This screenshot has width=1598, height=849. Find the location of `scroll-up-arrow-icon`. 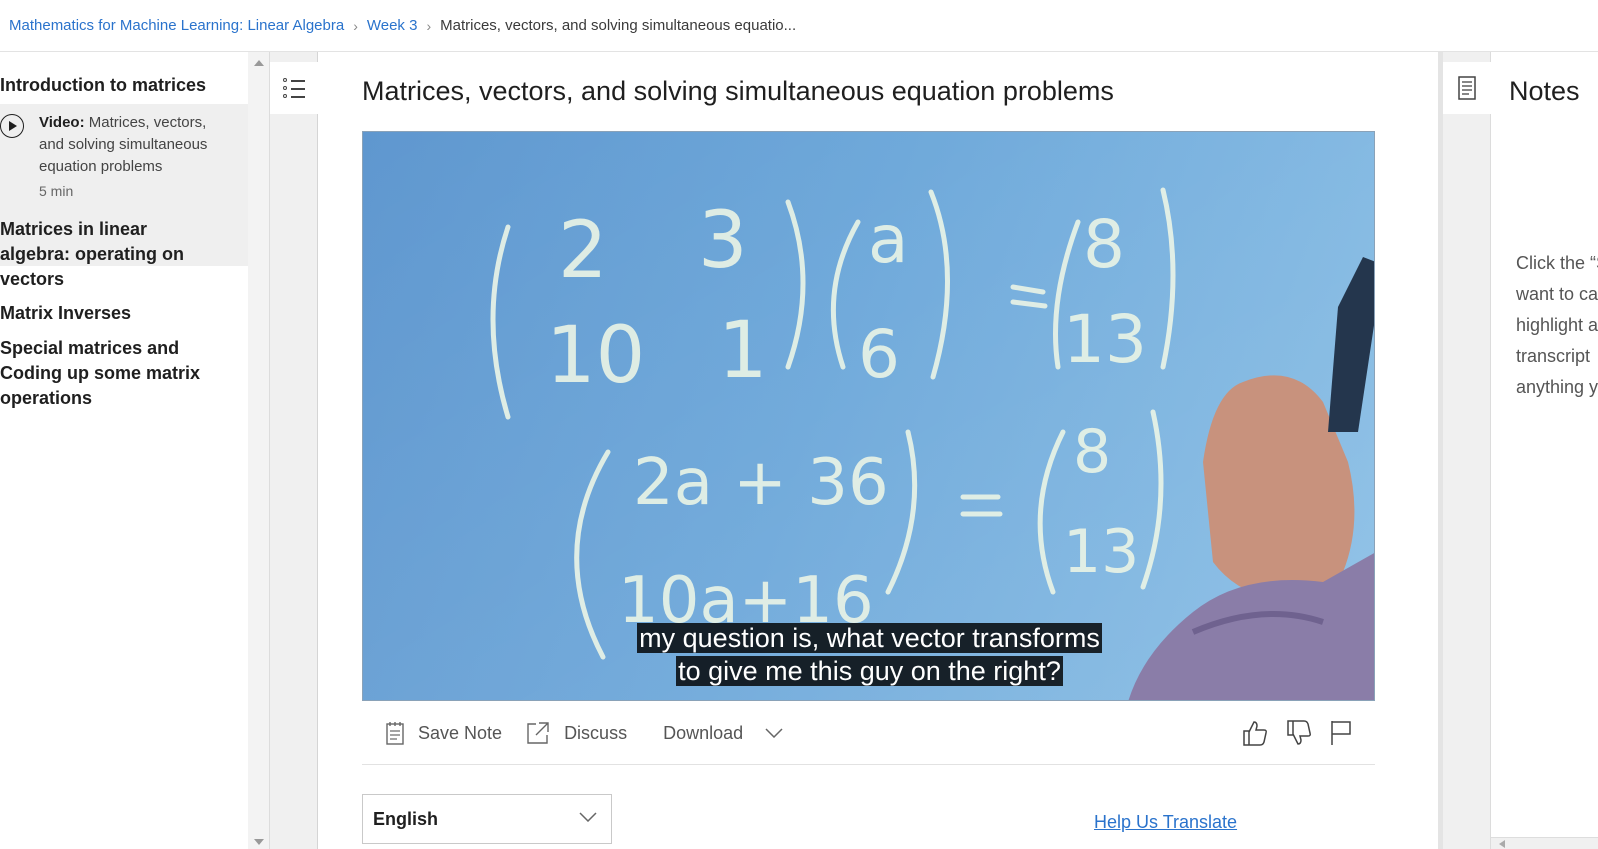

scroll-up-arrow-icon is located at coordinates (259, 63).